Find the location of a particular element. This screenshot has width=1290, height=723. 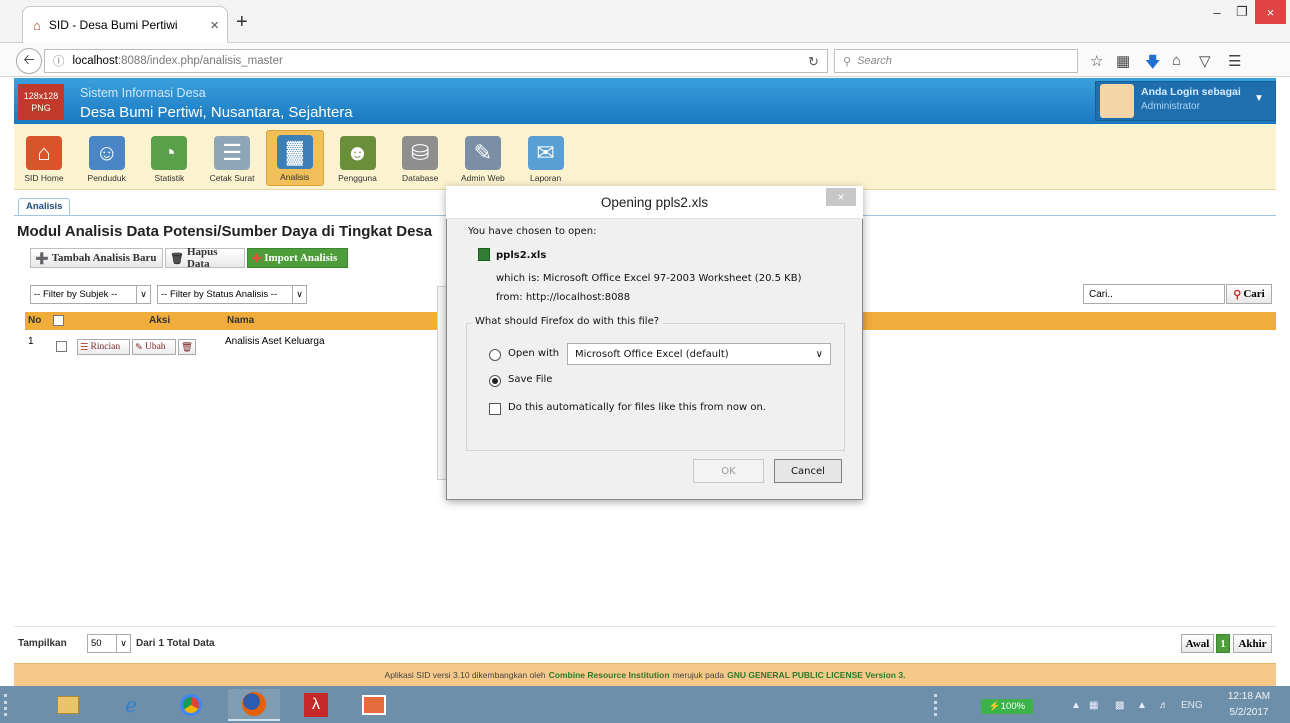

status-filter-value: -- Filter by Status Analisis -- is located at coordinates (219, 294).